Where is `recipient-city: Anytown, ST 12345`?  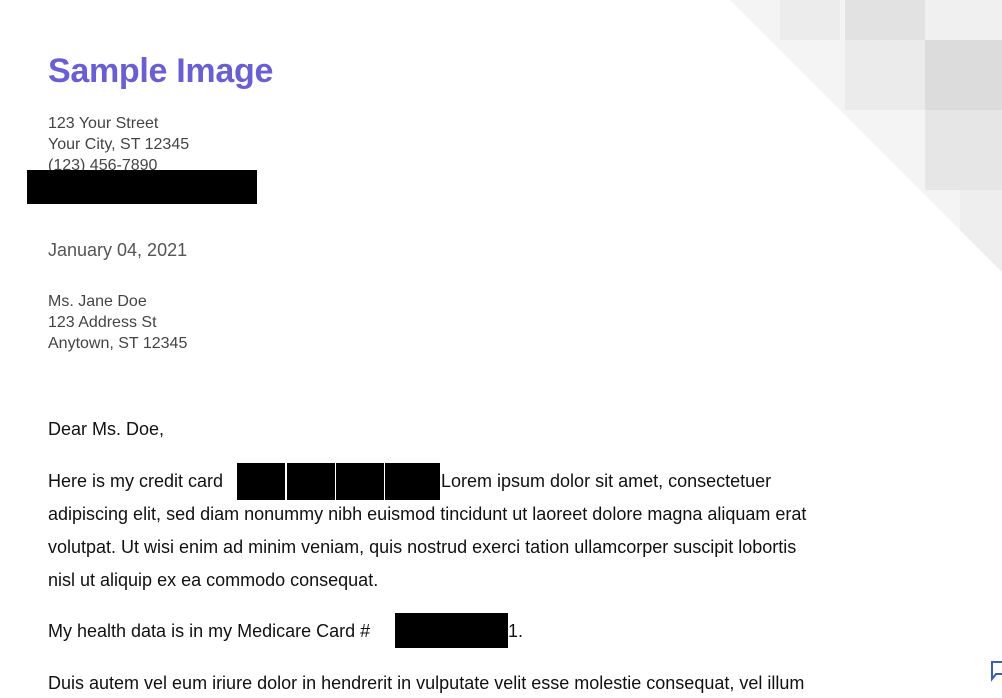 recipient-city: Anytown, ST 12345 is located at coordinates (118, 343).